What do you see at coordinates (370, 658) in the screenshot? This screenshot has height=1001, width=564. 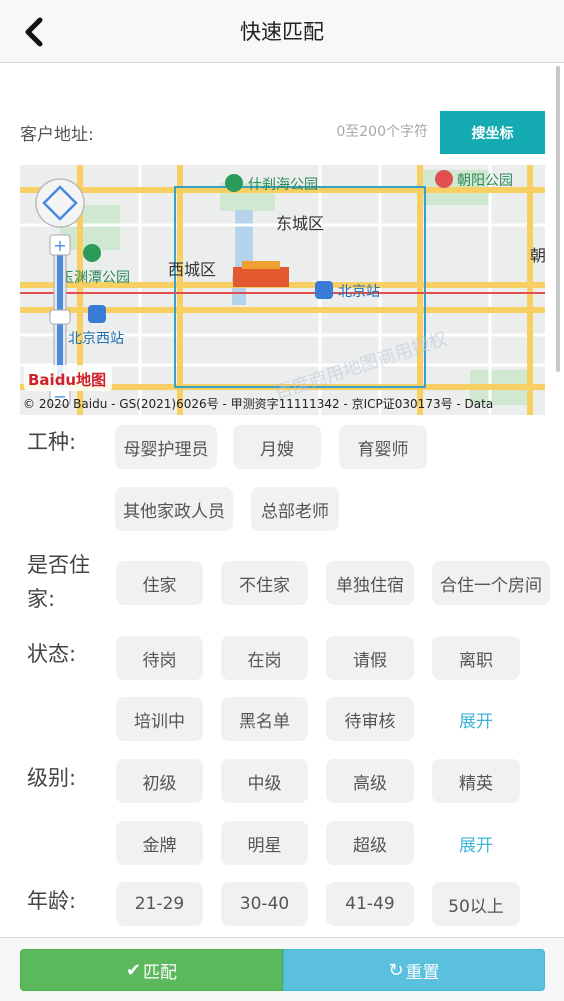 I see `chip-status-2: 请假` at bounding box center [370, 658].